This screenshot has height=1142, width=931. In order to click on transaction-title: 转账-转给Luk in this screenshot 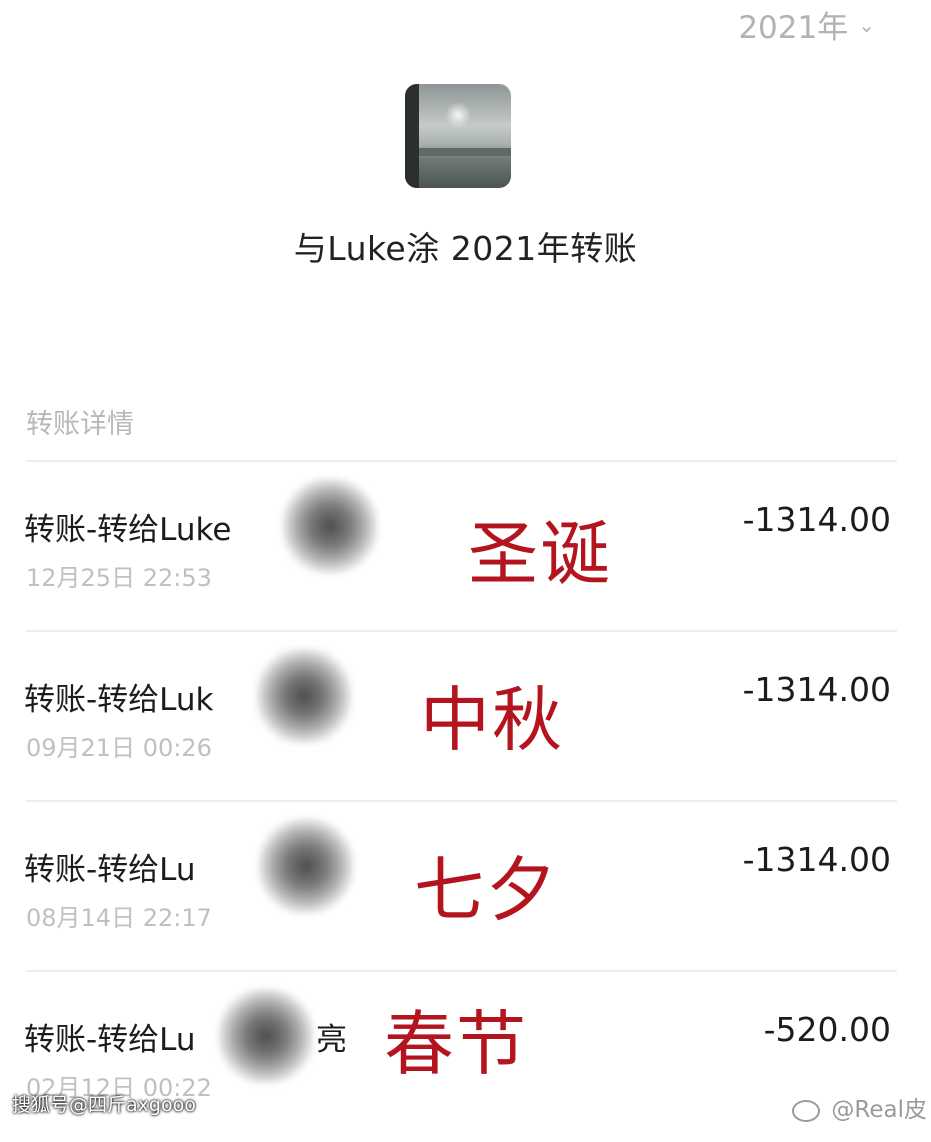, I will do `click(119, 700)`.